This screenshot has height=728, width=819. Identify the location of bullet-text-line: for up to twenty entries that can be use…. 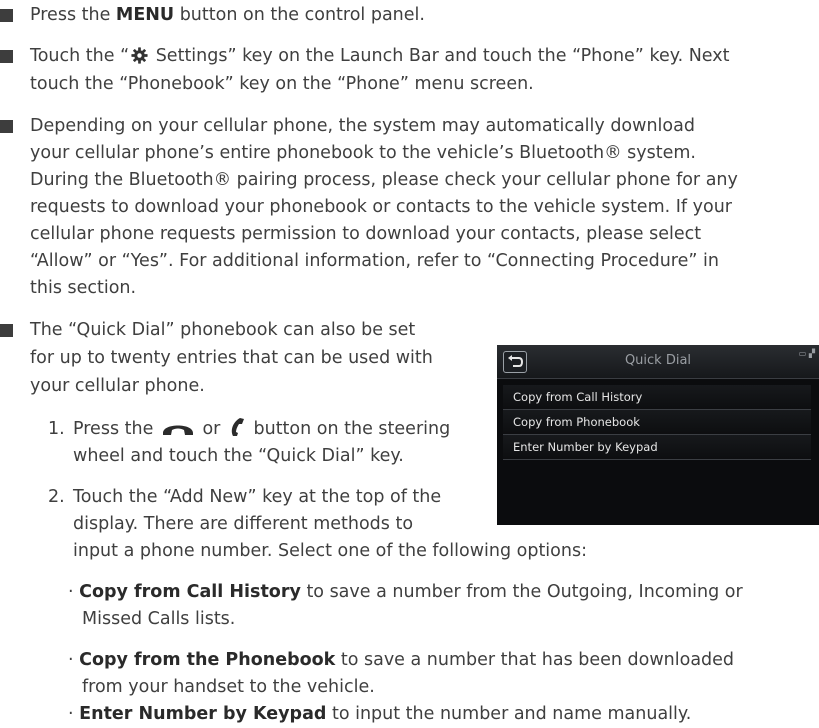
(231, 358).